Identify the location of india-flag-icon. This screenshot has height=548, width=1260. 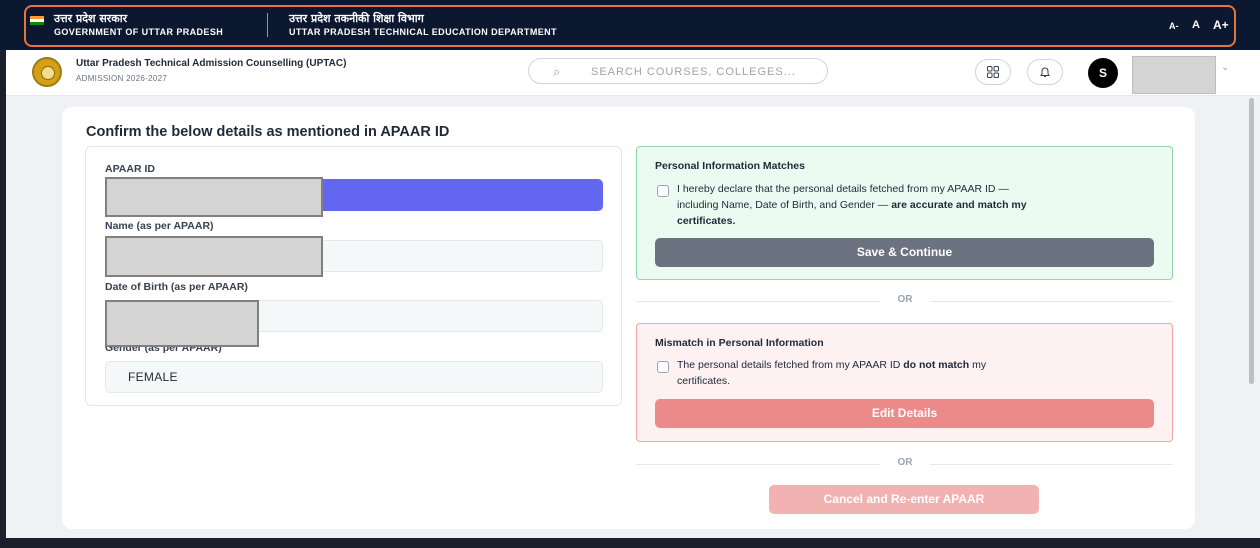
(37, 20).